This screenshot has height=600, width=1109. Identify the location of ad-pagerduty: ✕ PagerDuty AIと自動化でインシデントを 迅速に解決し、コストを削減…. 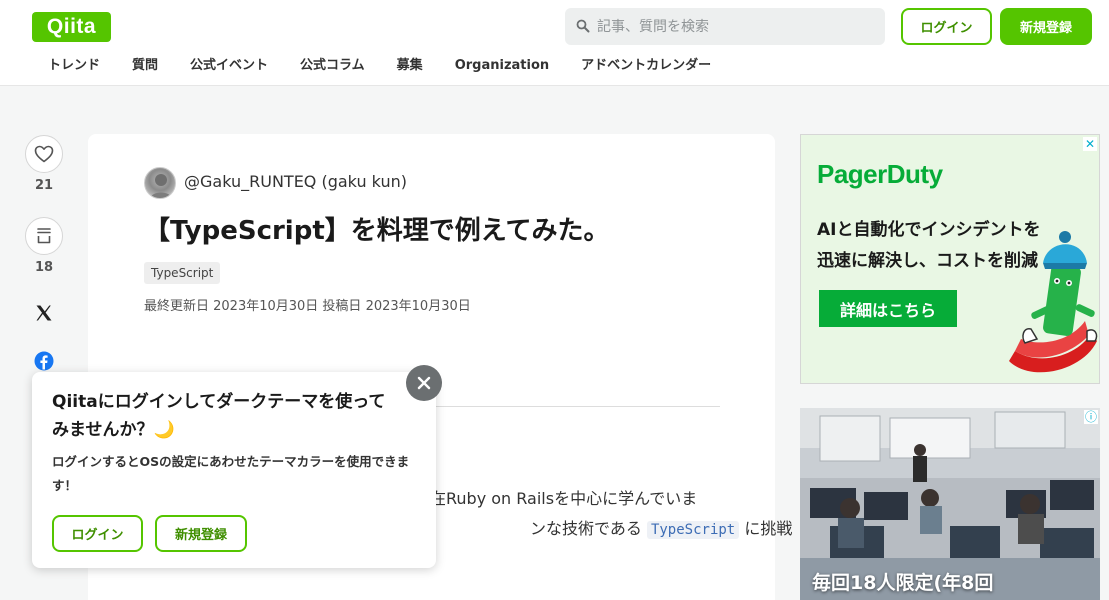
(950, 259).